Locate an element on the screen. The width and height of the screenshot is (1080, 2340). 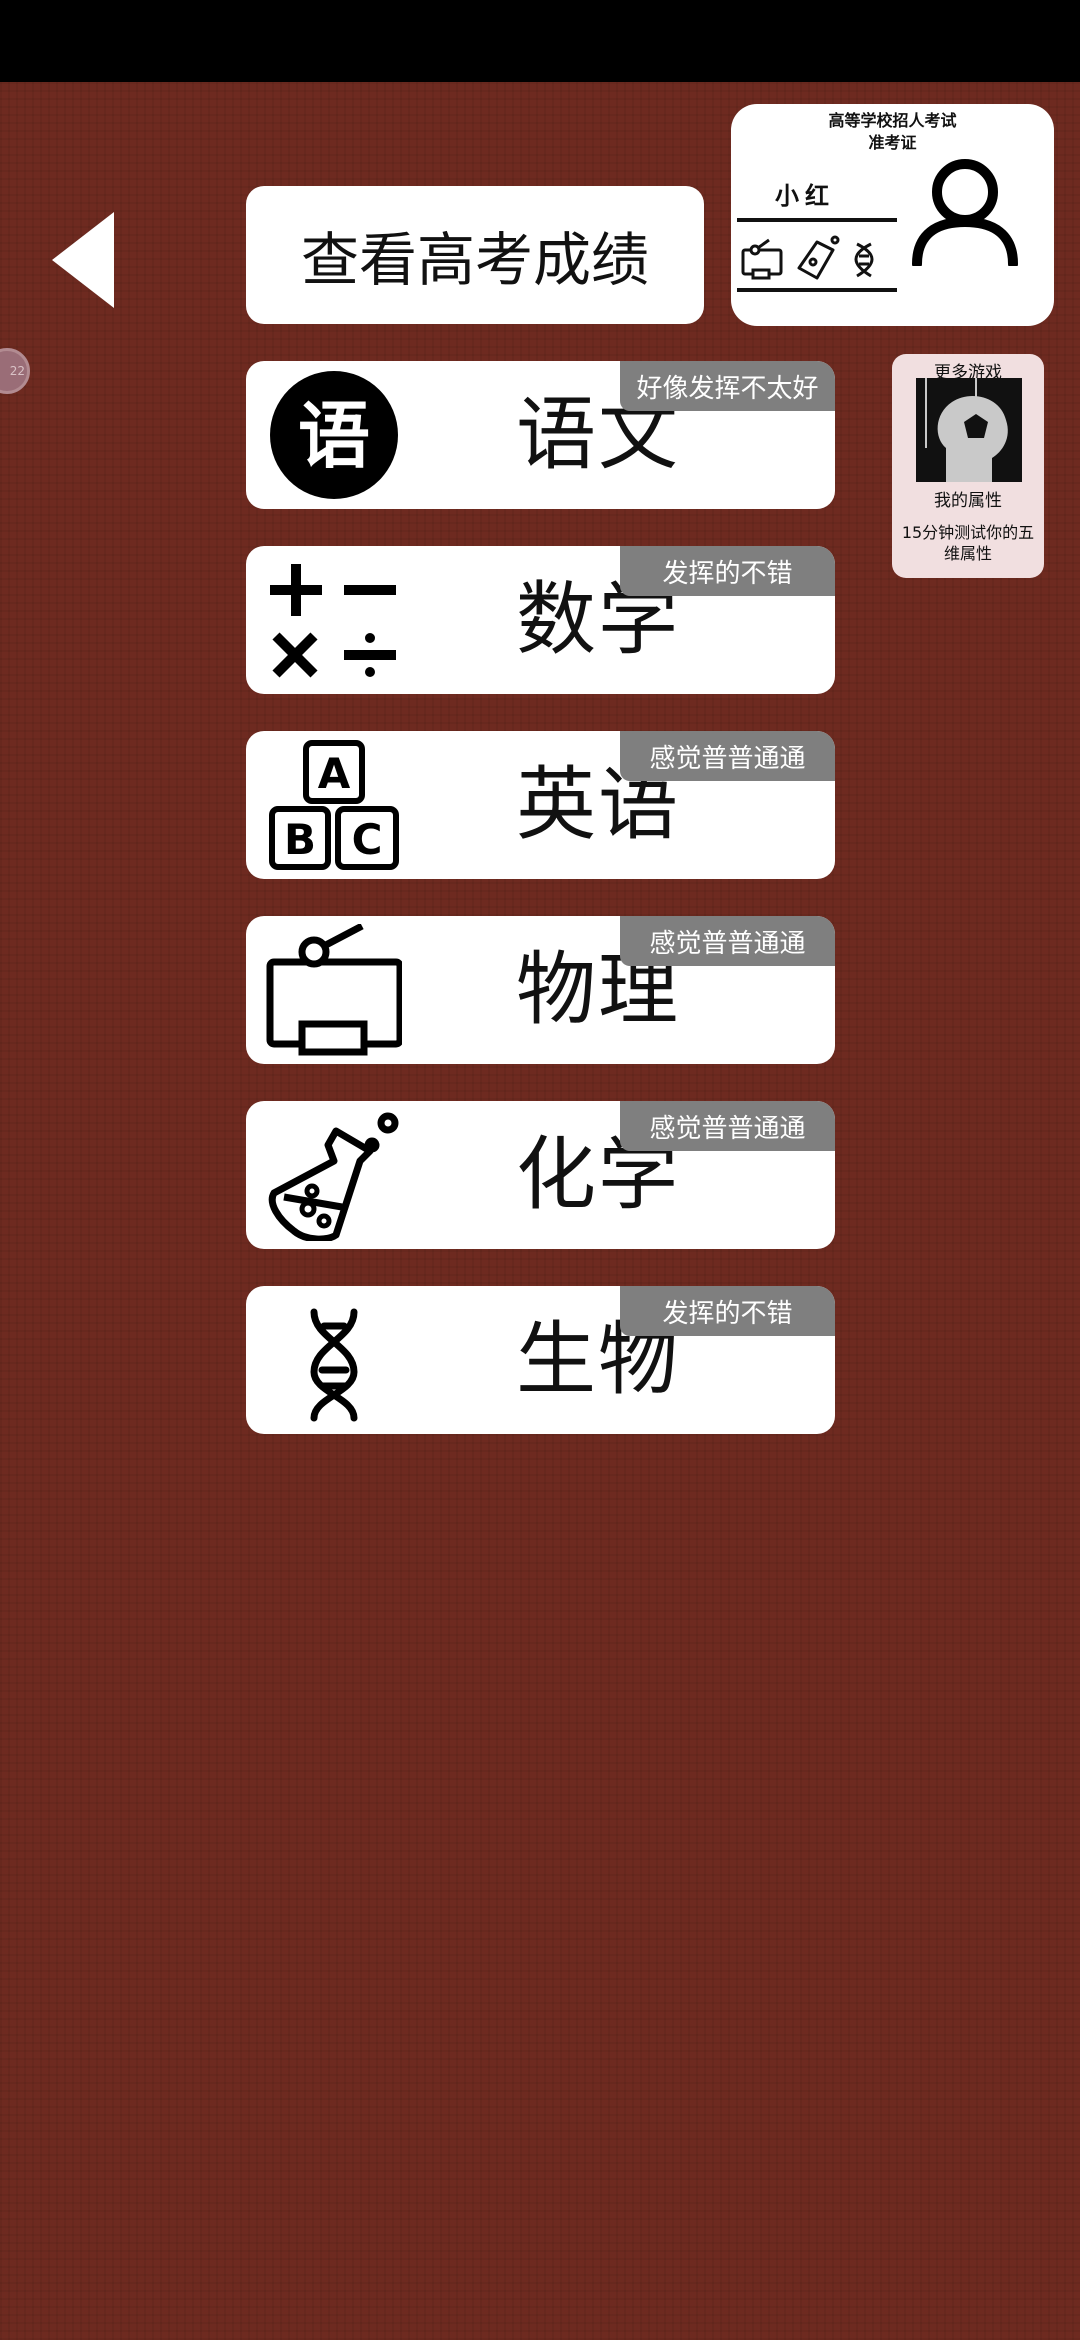
left-triangle-icon is located at coordinates (83, 260).